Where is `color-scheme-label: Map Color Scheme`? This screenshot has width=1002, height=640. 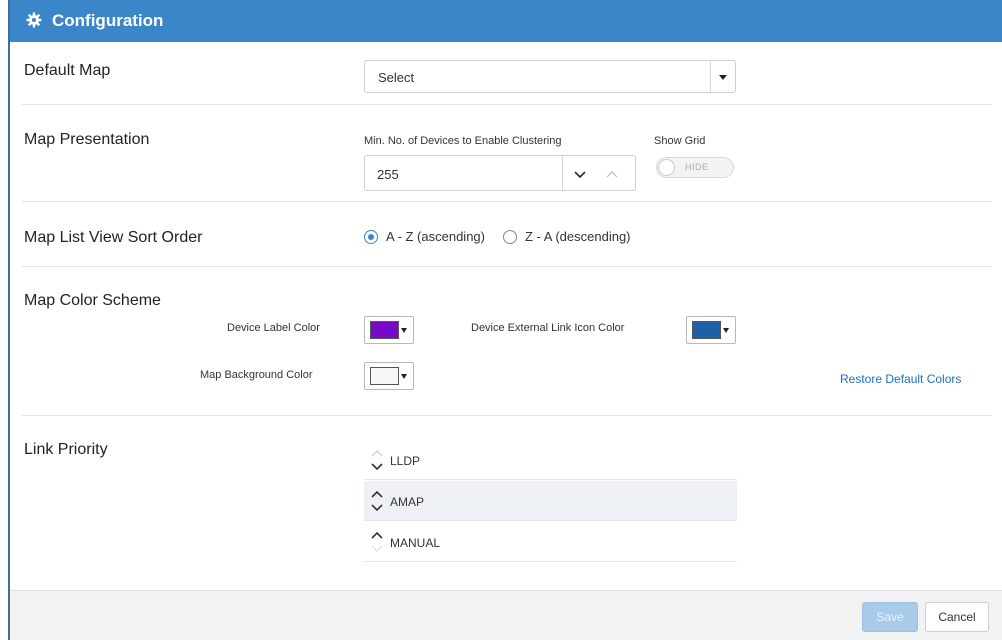
color-scheme-label: Map Color Scheme is located at coordinates (92, 300).